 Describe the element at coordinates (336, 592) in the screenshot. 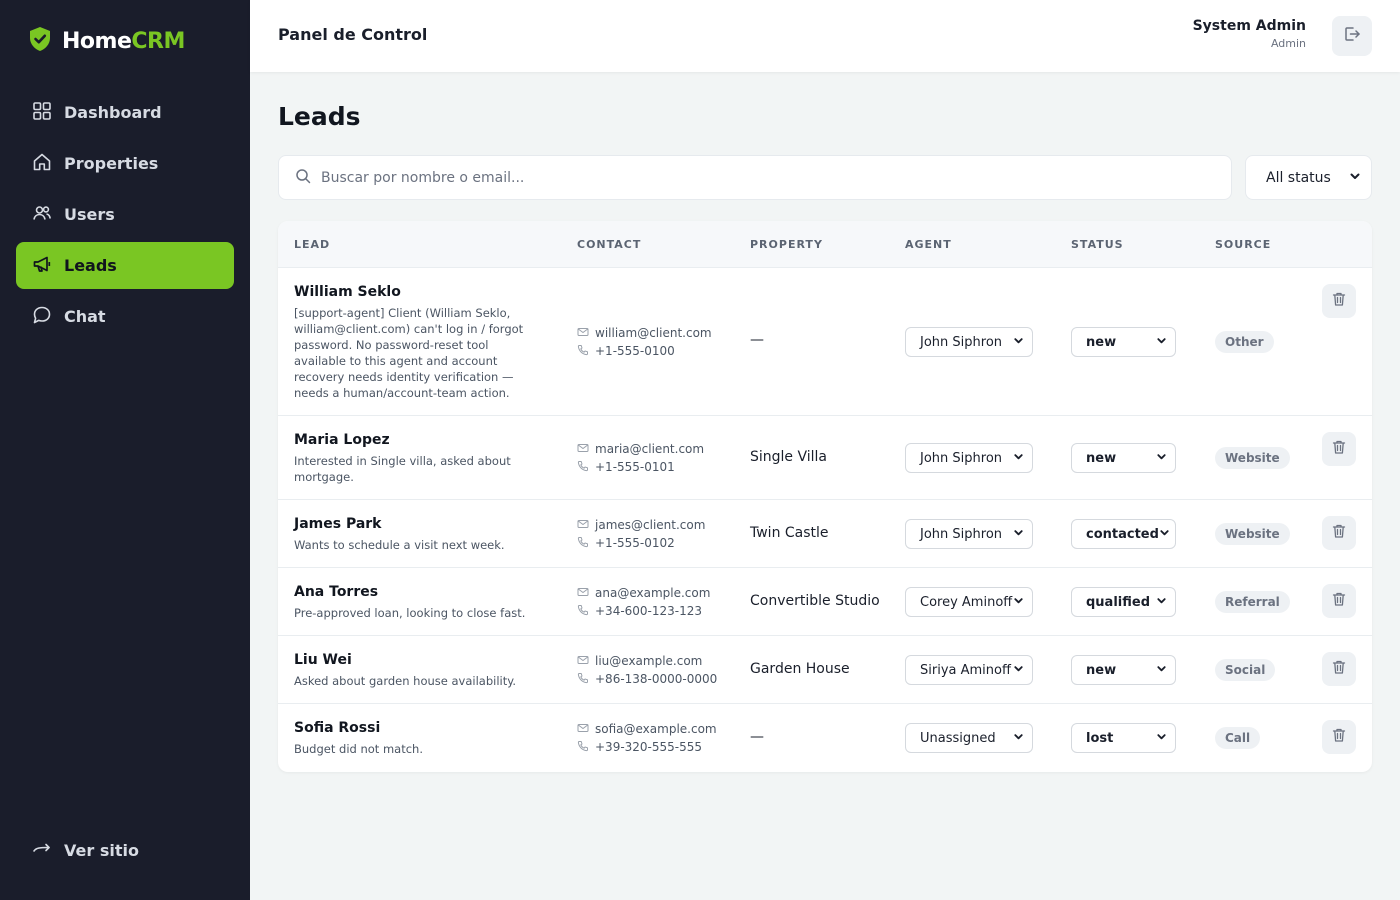

I see `lead-name: Ana Torres` at that location.